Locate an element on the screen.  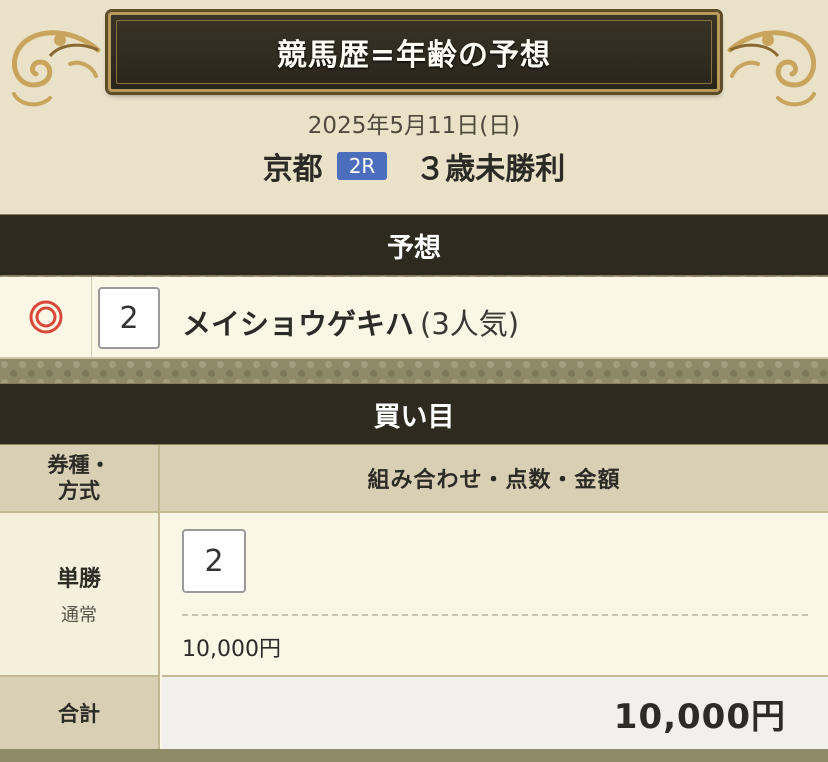
title-plate: 競馬歴=年齢の予想 is located at coordinates (414, 52).